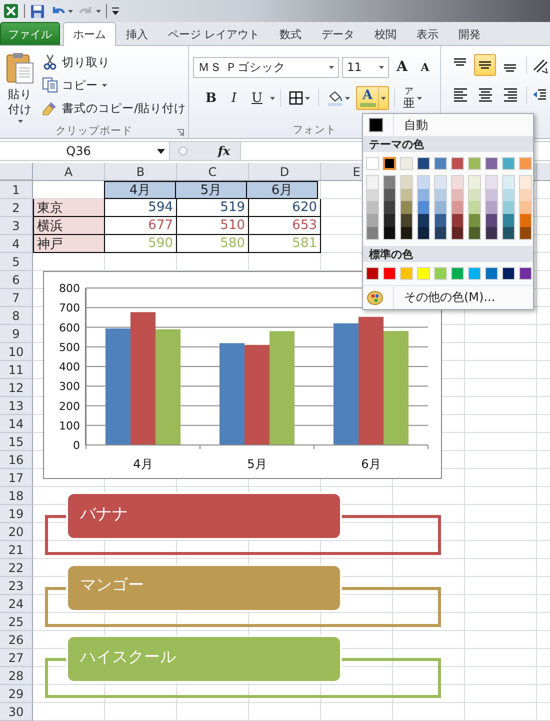  Describe the element at coordinates (16, 171) in the screenshot. I see `select-all-corner` at that location.